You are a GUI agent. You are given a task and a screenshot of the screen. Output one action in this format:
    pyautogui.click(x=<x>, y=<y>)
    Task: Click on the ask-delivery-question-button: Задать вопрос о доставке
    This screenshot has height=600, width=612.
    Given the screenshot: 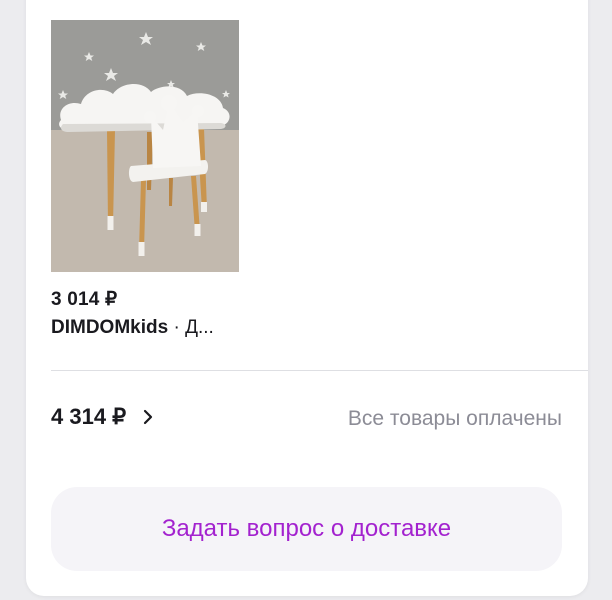 What is the action you would take?
    pyautogui.click(x=306, y=529)
    